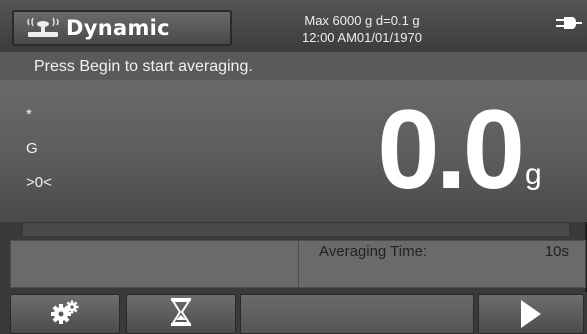  I want to click on settings-button, so click(65, 314).